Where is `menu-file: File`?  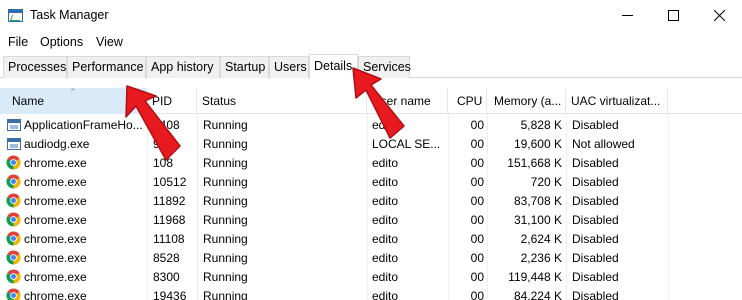 menu-file: File is located at coordinates (18, 42).